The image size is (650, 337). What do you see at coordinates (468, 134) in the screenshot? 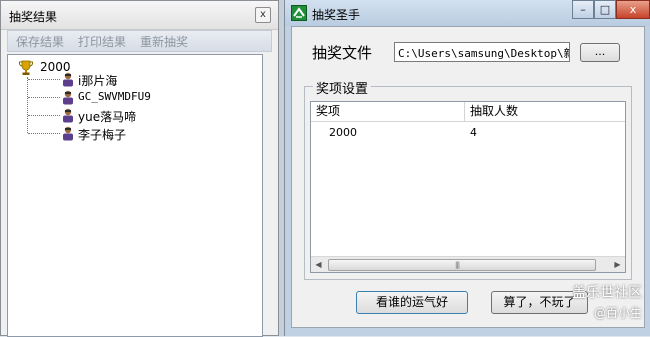
I see `table-row: 2000 4` at bounding box center [468, 134].